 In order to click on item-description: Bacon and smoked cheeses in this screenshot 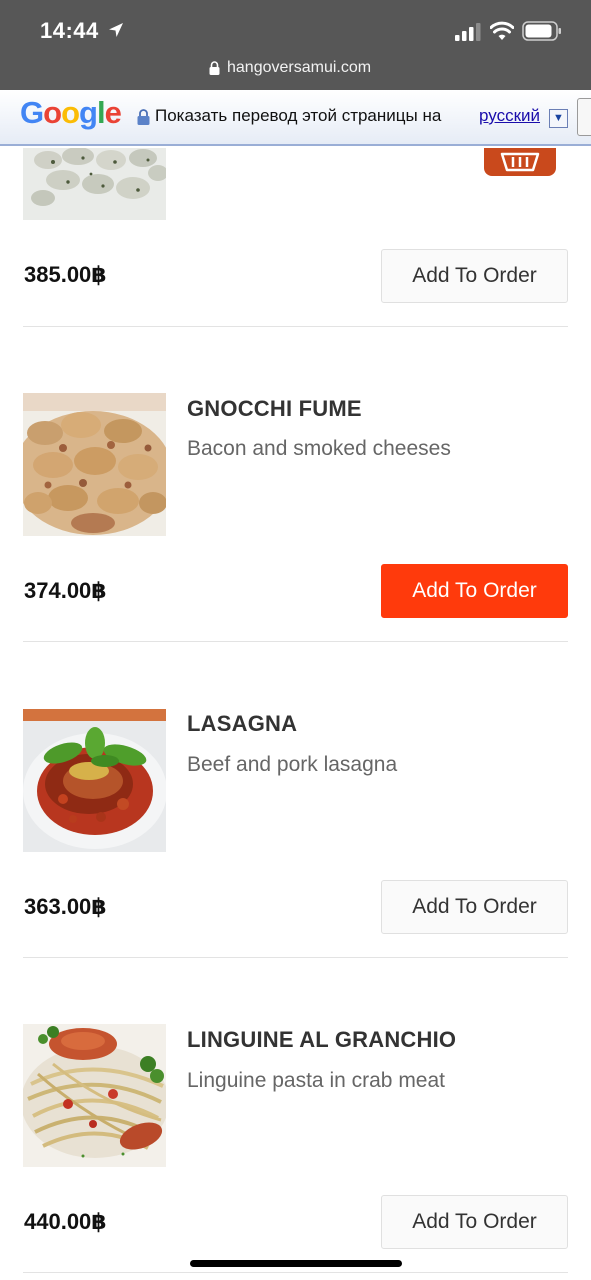, I will do `click(319, 448)`.